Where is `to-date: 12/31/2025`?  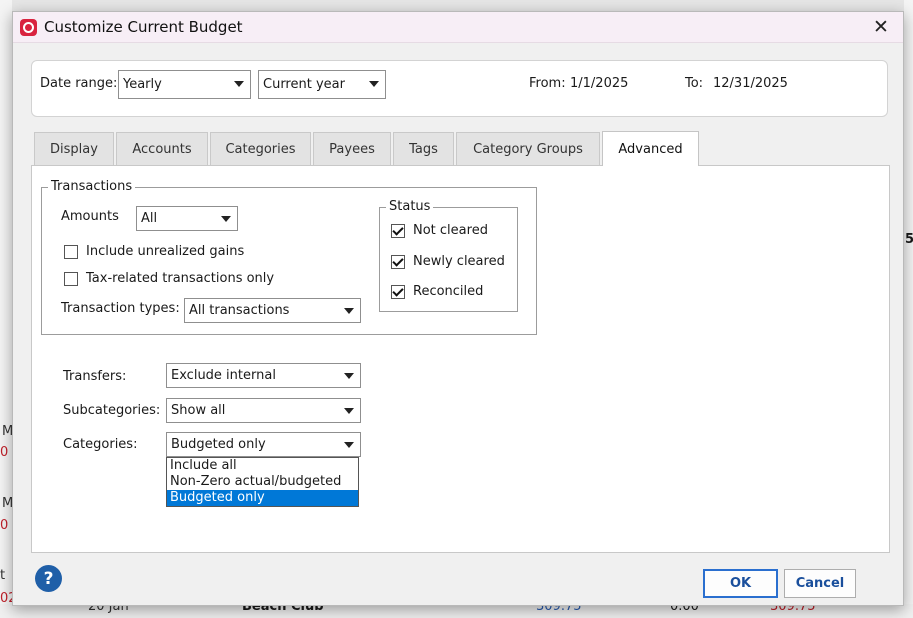 to-date: 12/31/2025 is located at coordinates (750, 83).